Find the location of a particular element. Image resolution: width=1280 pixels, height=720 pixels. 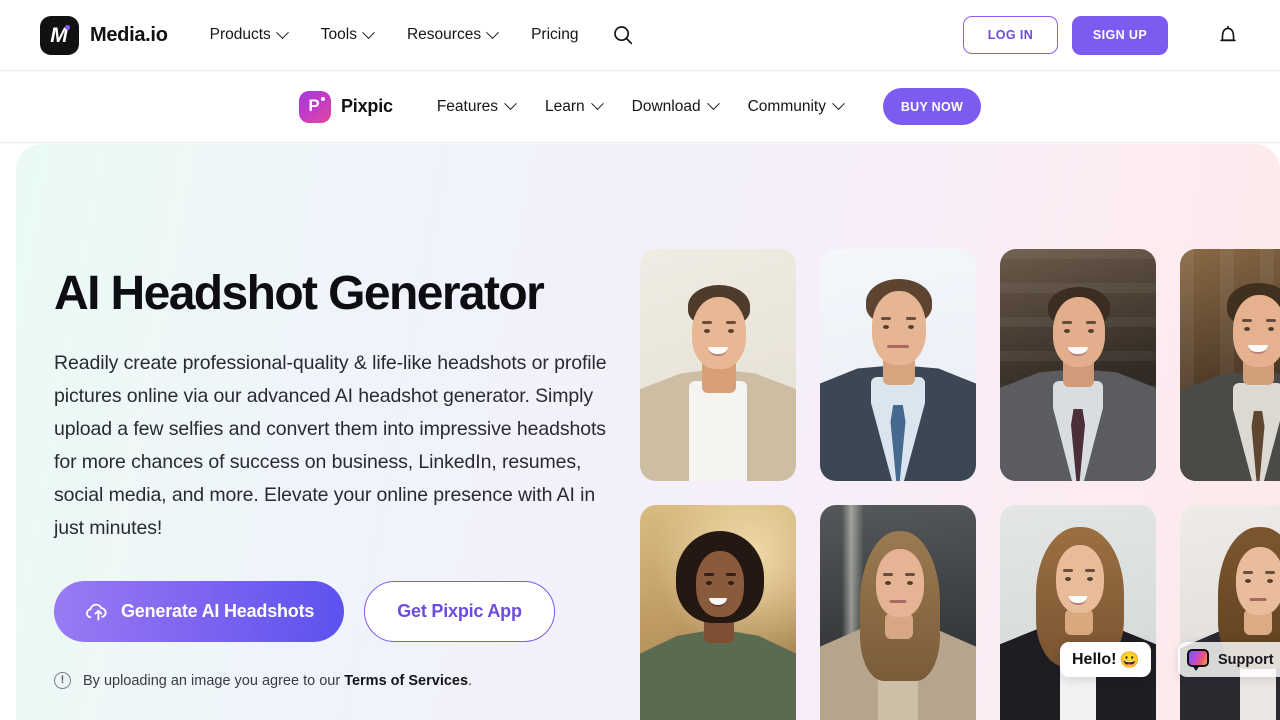

terms-of-services-link: Terms of Services is located at coordinates (406, 681).